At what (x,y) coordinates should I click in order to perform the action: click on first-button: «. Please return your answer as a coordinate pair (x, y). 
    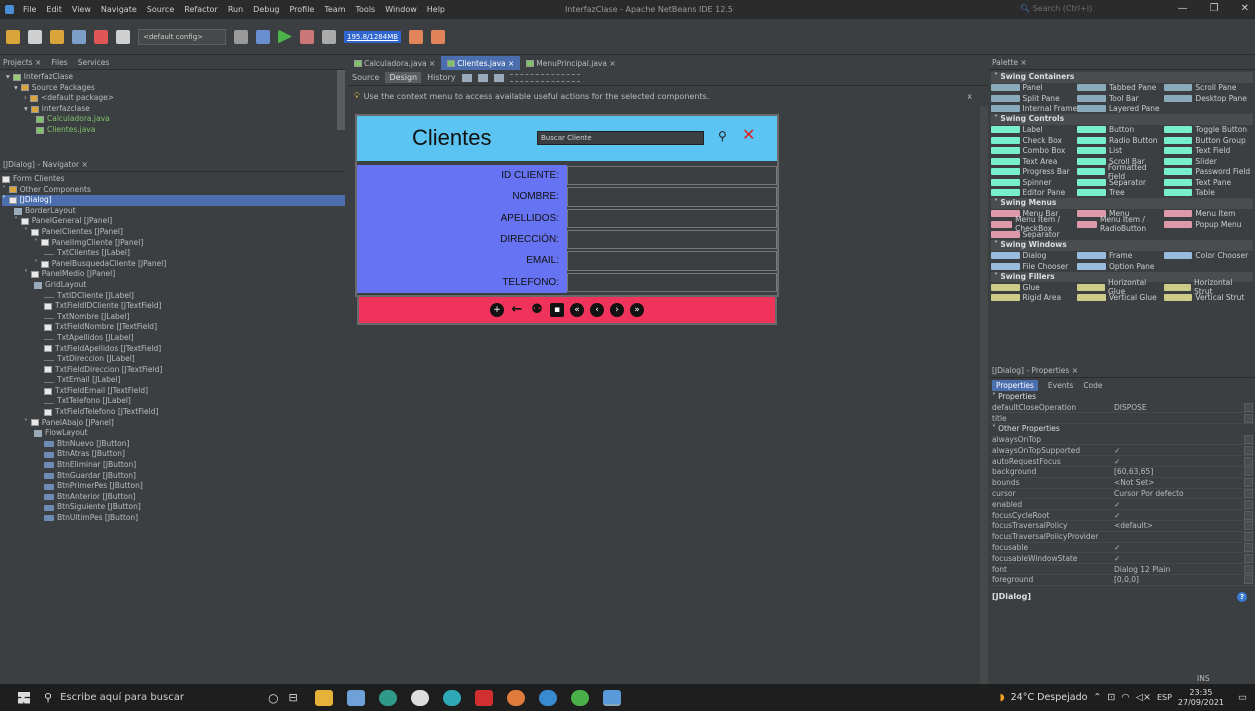
    Looking at the image, I should click on (577, 310).